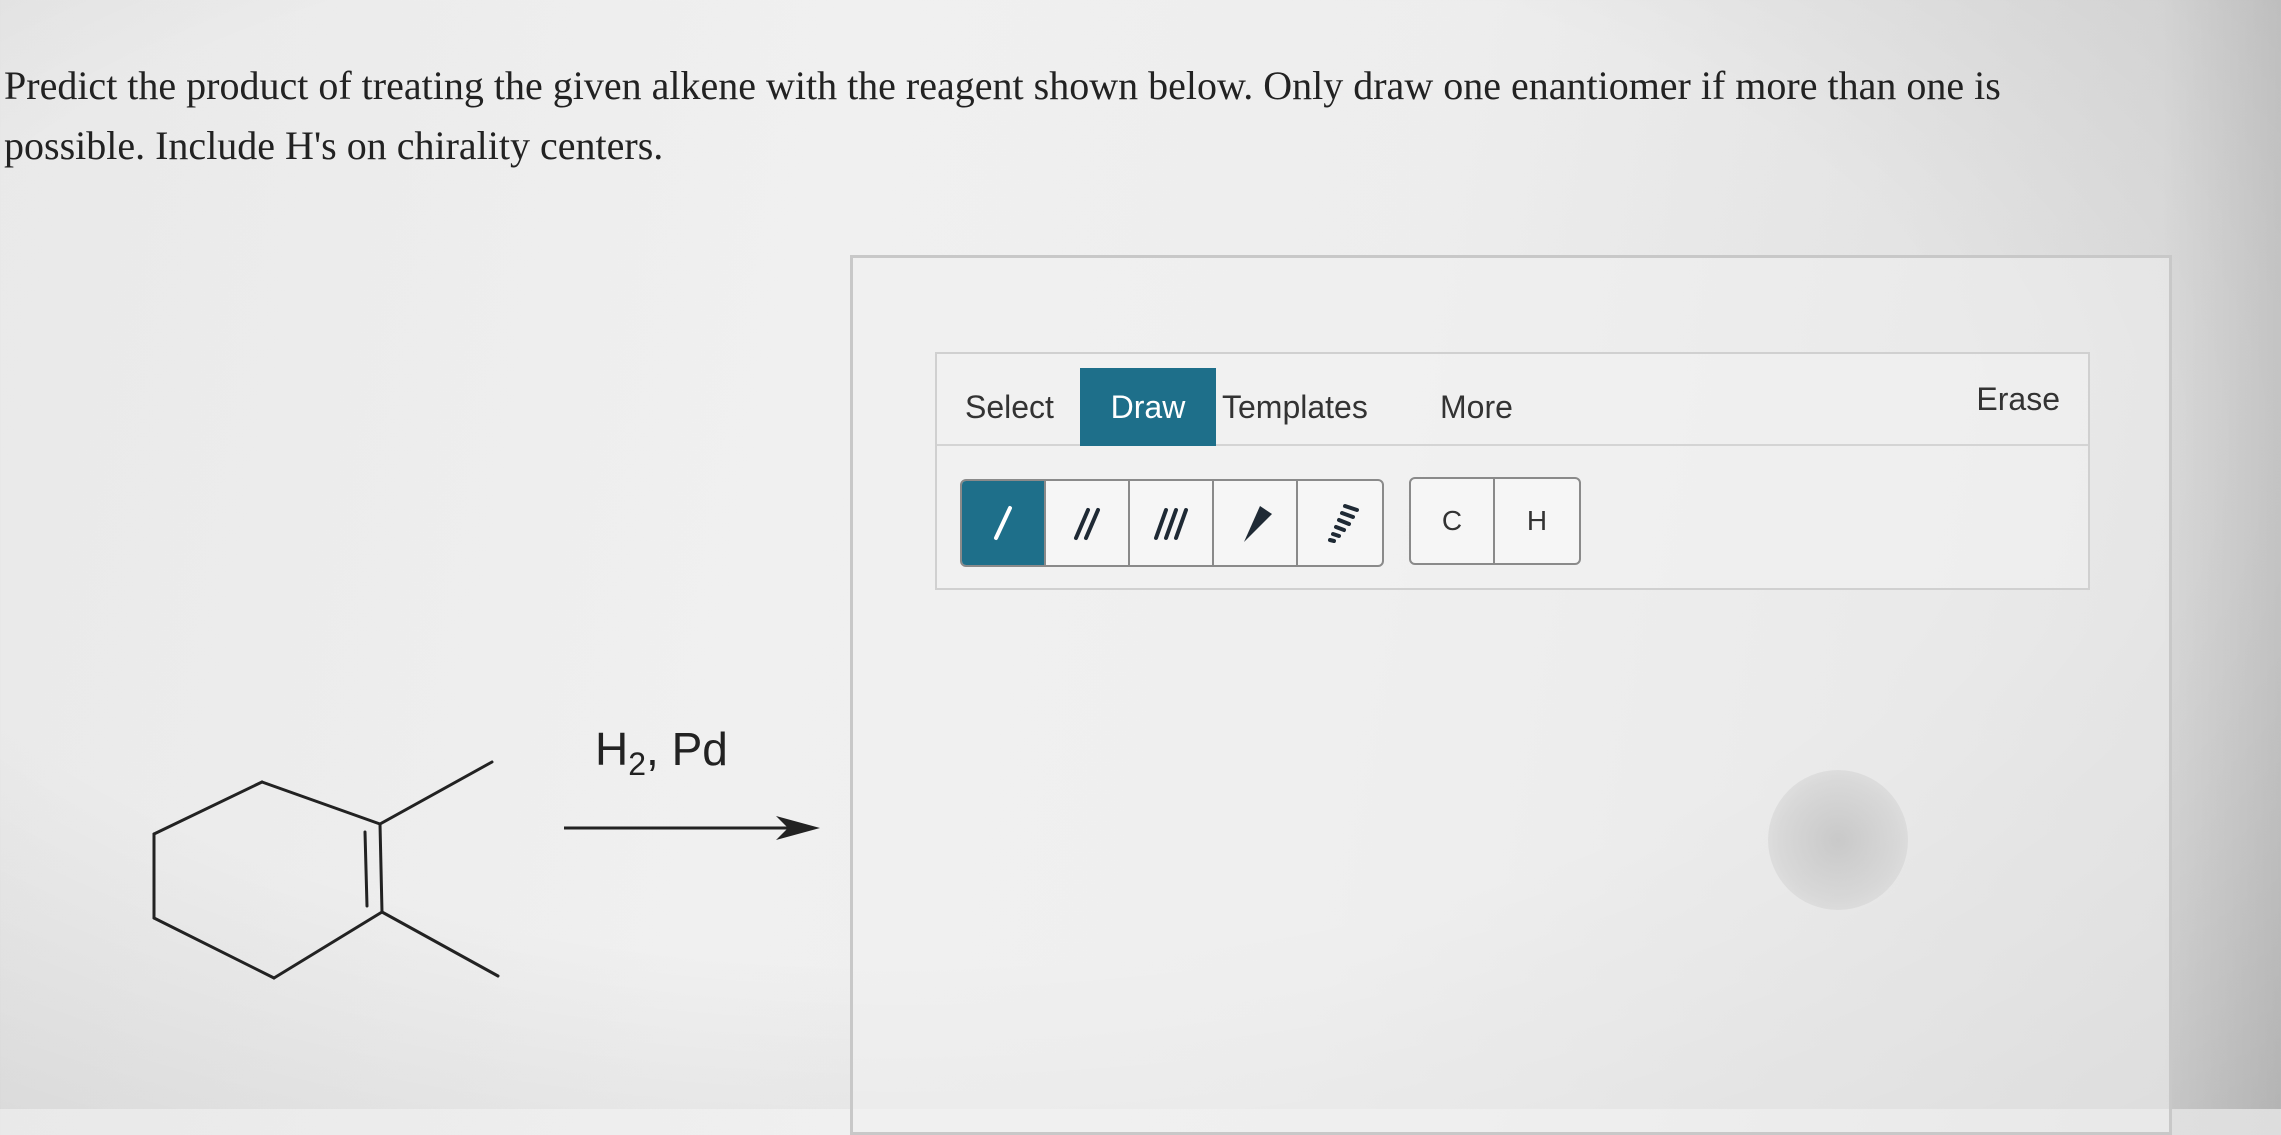 Image resolution: width=2281 pixels, height=1135 pixels. I want to click on triple-bond-button, so click(1172, 523).